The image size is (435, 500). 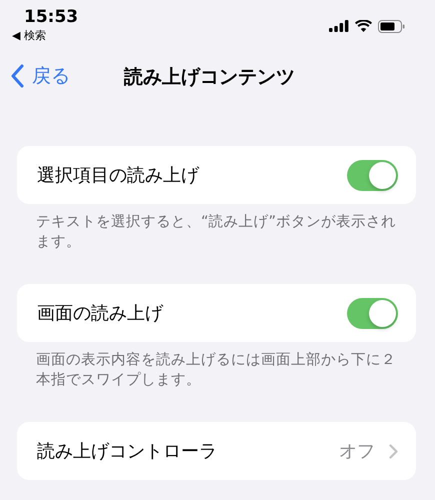 What do you see at coordinates (45, 36) in the screenshot?
I see `back-to-app-link: ◀ 検索` at bounding box center [45, 36].